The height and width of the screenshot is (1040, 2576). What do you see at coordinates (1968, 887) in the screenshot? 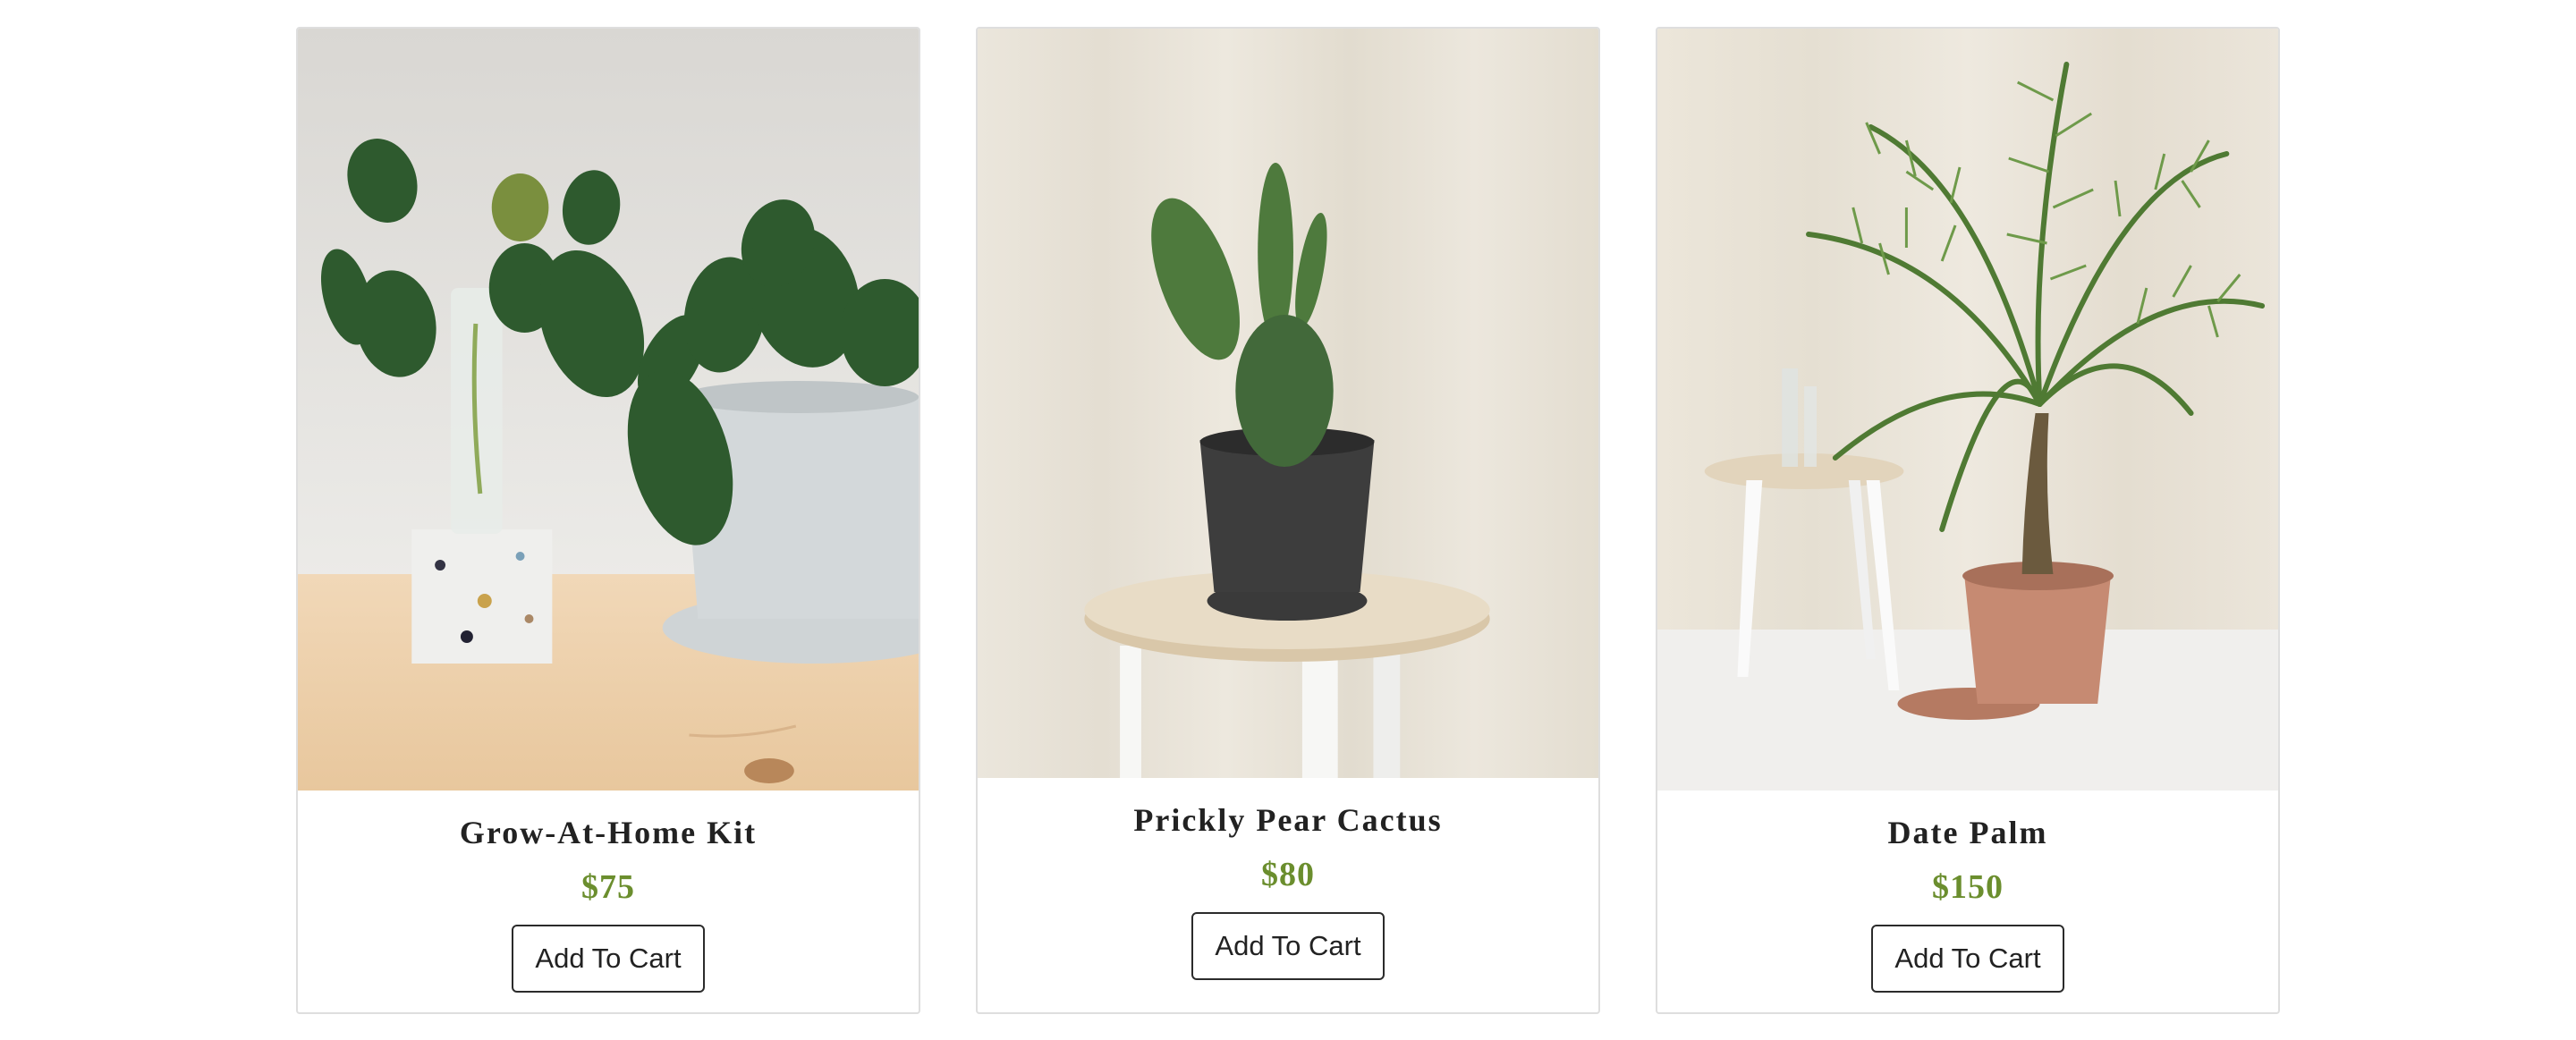
I see `product-price: $150` at bounding box center [1968, 887].